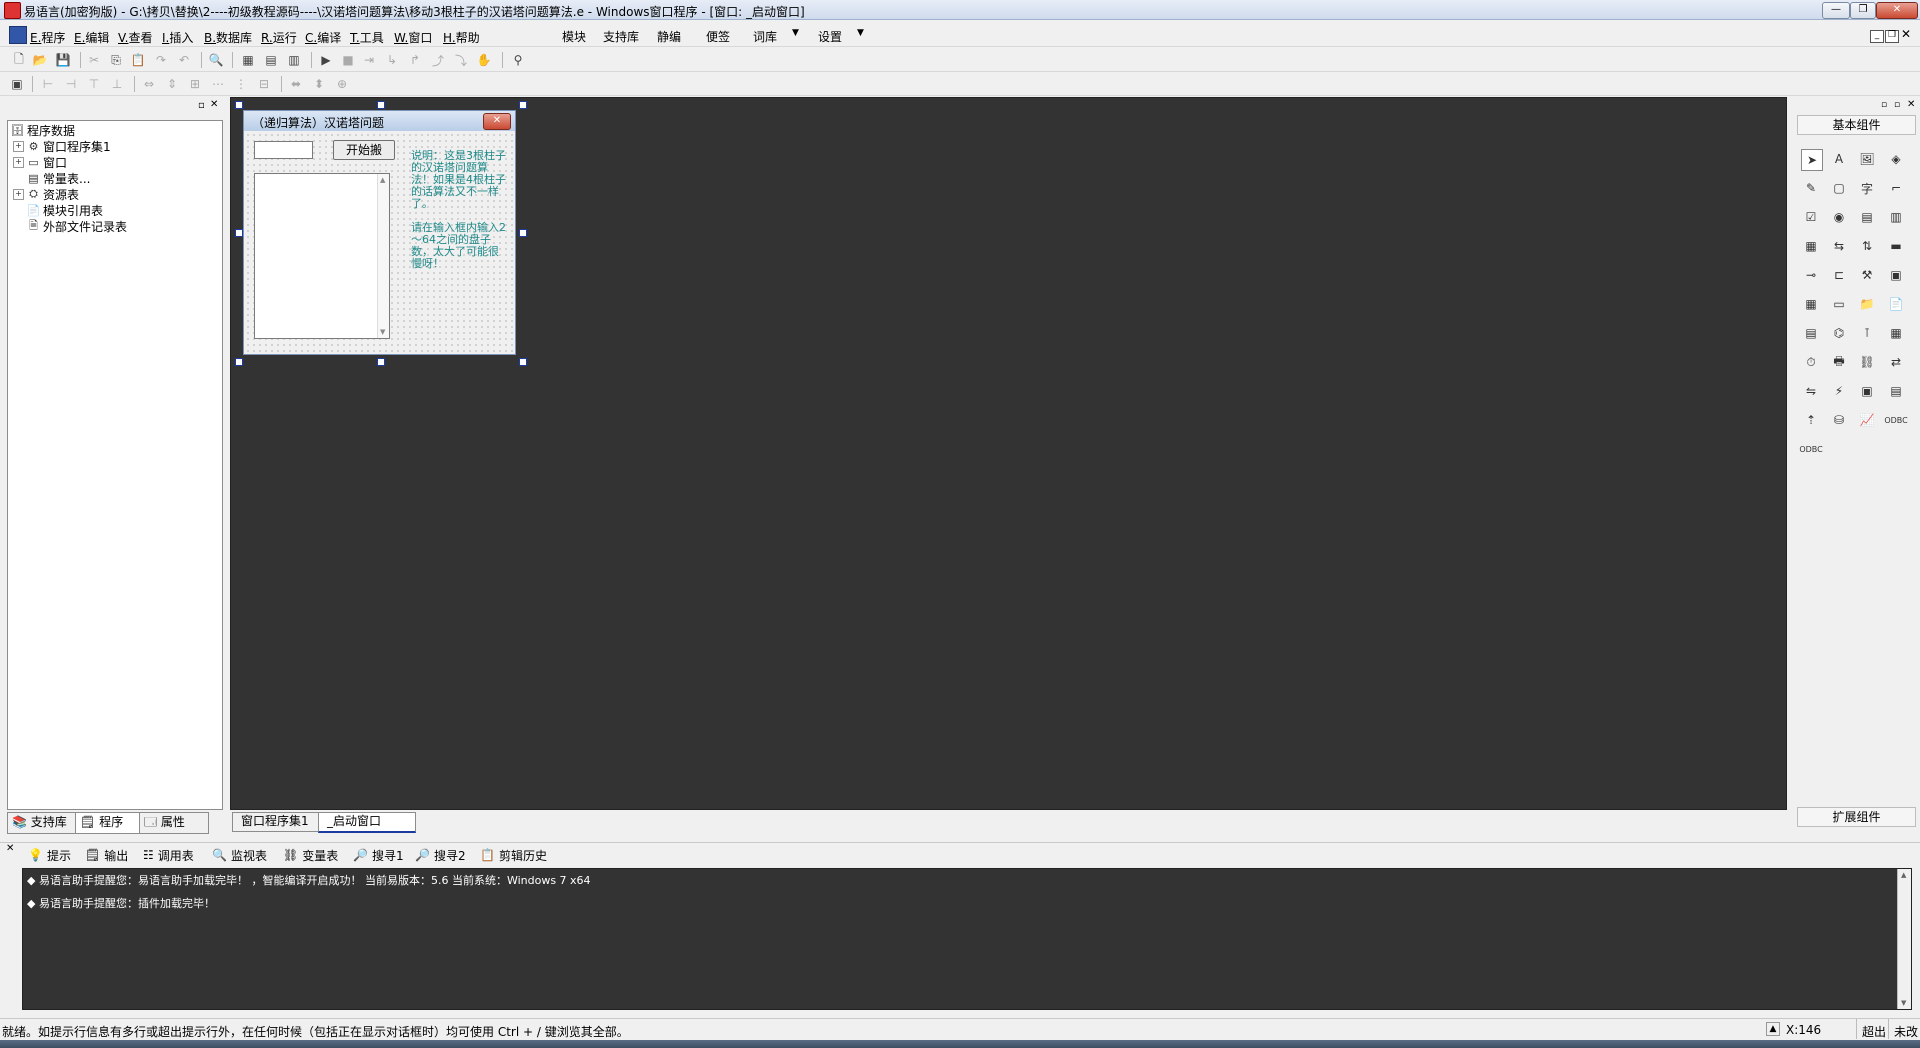  Describe the element at coordinates (497, 121) in the screenshot. I see `form-close-icon: ✕` at that location.